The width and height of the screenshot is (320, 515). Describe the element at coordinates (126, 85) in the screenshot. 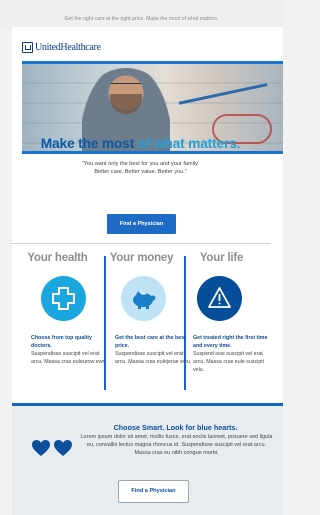

I see `hero-person-glasses` at that location.